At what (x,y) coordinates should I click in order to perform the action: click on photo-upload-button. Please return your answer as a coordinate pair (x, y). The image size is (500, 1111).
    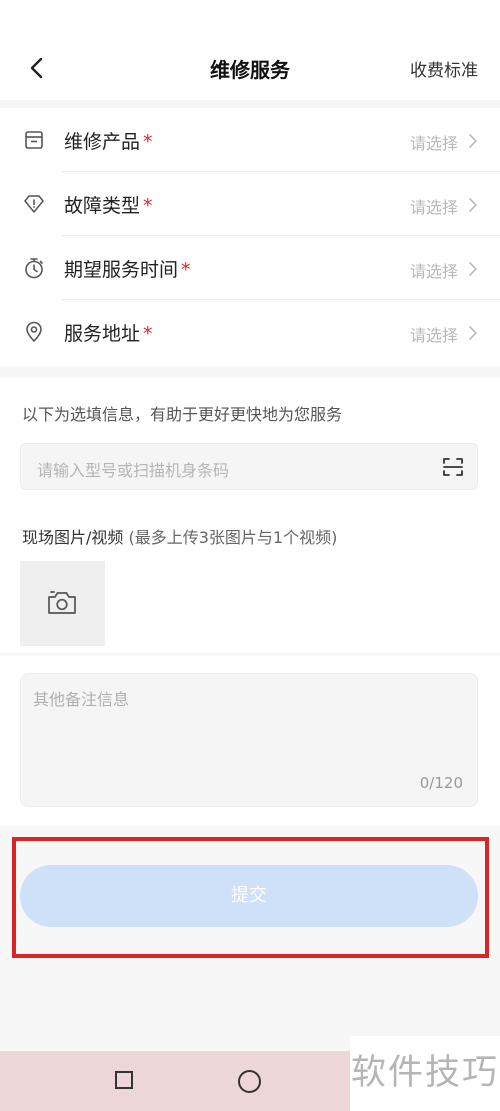
    Looking at the image, I should click on (62, 603).